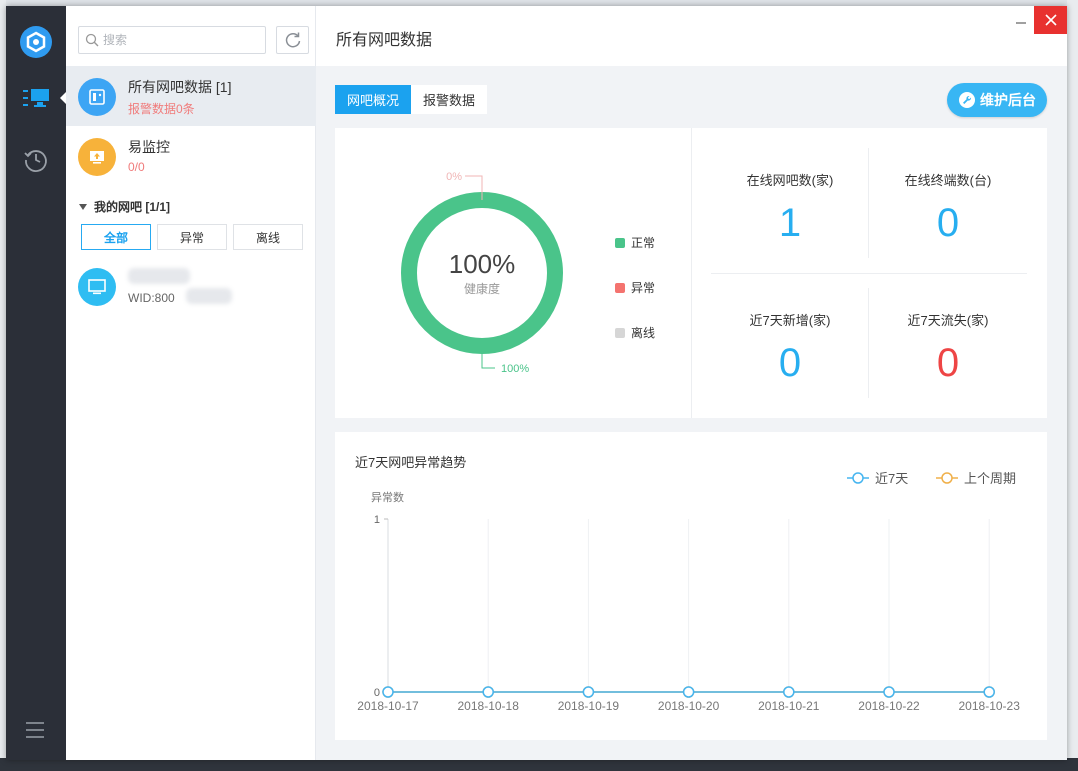 This screenshot has width=1078, height=771. I want to click on stat-online-terminals: 在线终端数(台) 0, so click(948, 208).